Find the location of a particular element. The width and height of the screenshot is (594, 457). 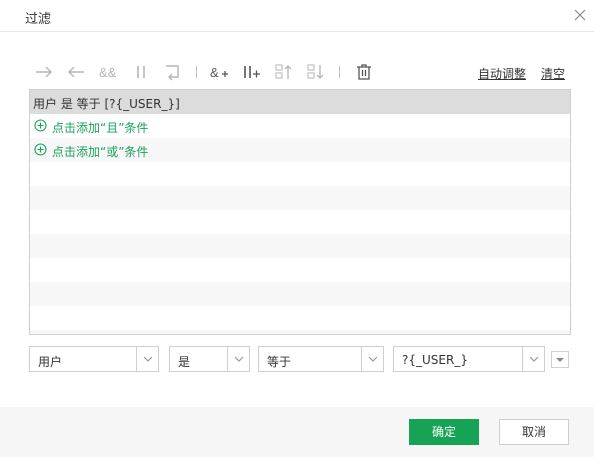

add-or-condition-row: 点击添加“或”条件 is located at coordinates (300, 150).